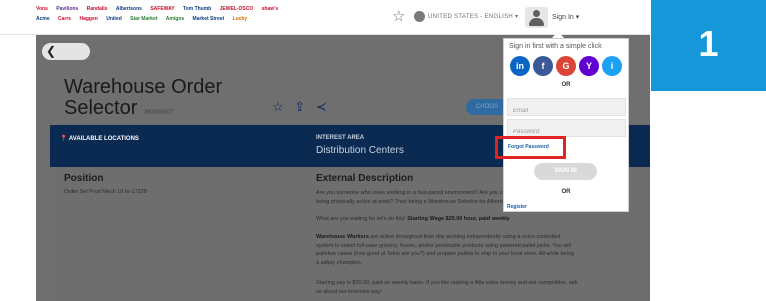 The width and height of the screenshot is (766, 301). What do you see at coordinates (270, 9) in the screenshot?
I see `brand-logo-shaws: shaw's` at bounding box center [270, 9].